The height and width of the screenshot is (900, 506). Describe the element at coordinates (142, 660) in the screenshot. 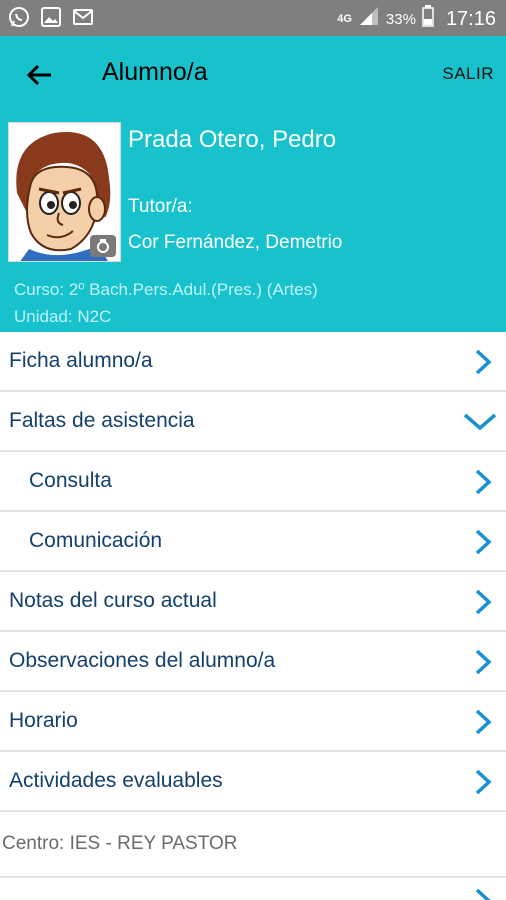

I see `menu-item-label: Observaciones del alumno/a` at that location.